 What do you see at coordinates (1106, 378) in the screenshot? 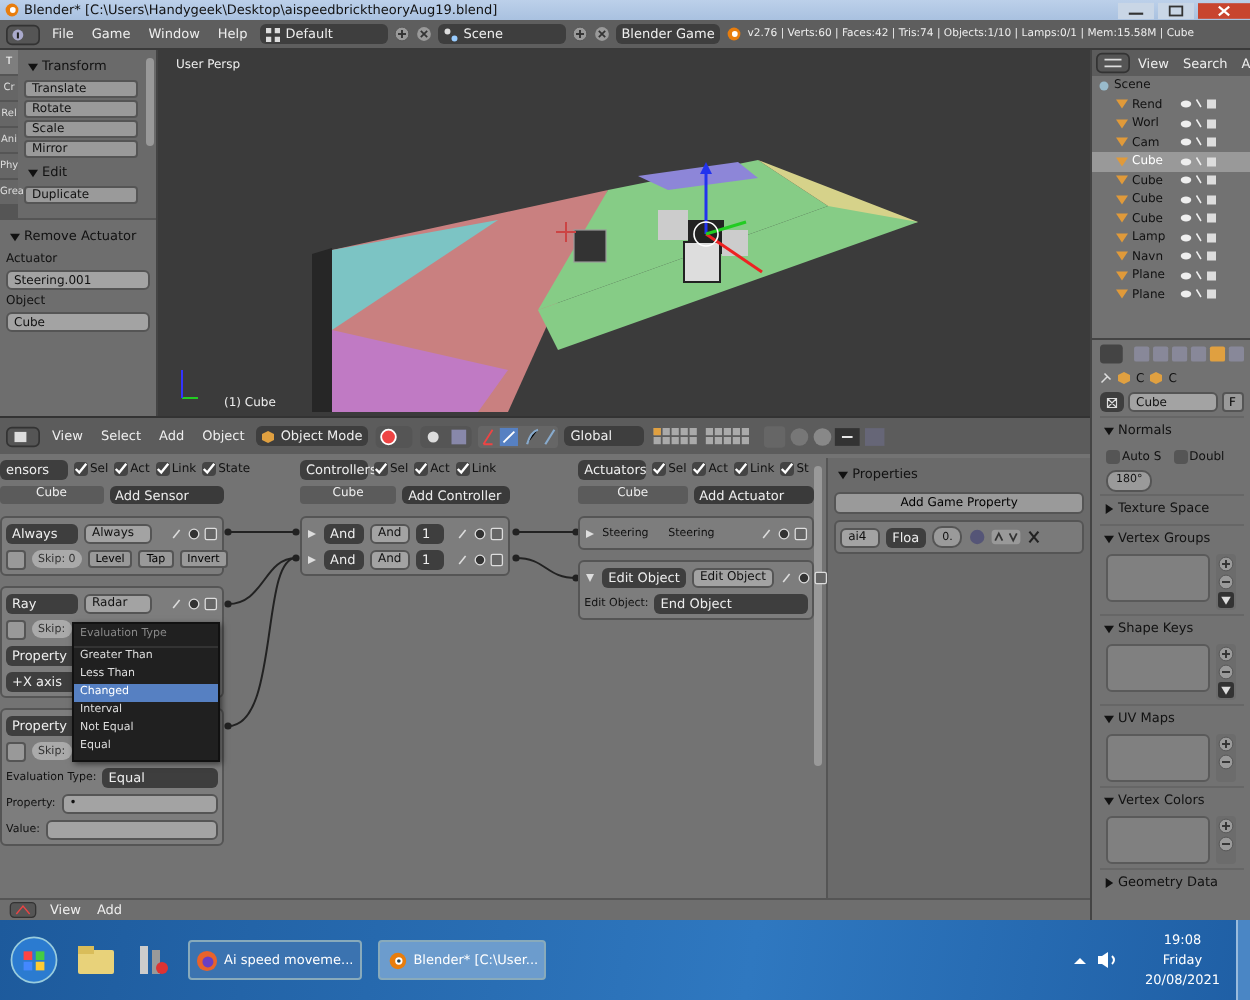
I see `pin-icon` at bounding box center [1106, 378].